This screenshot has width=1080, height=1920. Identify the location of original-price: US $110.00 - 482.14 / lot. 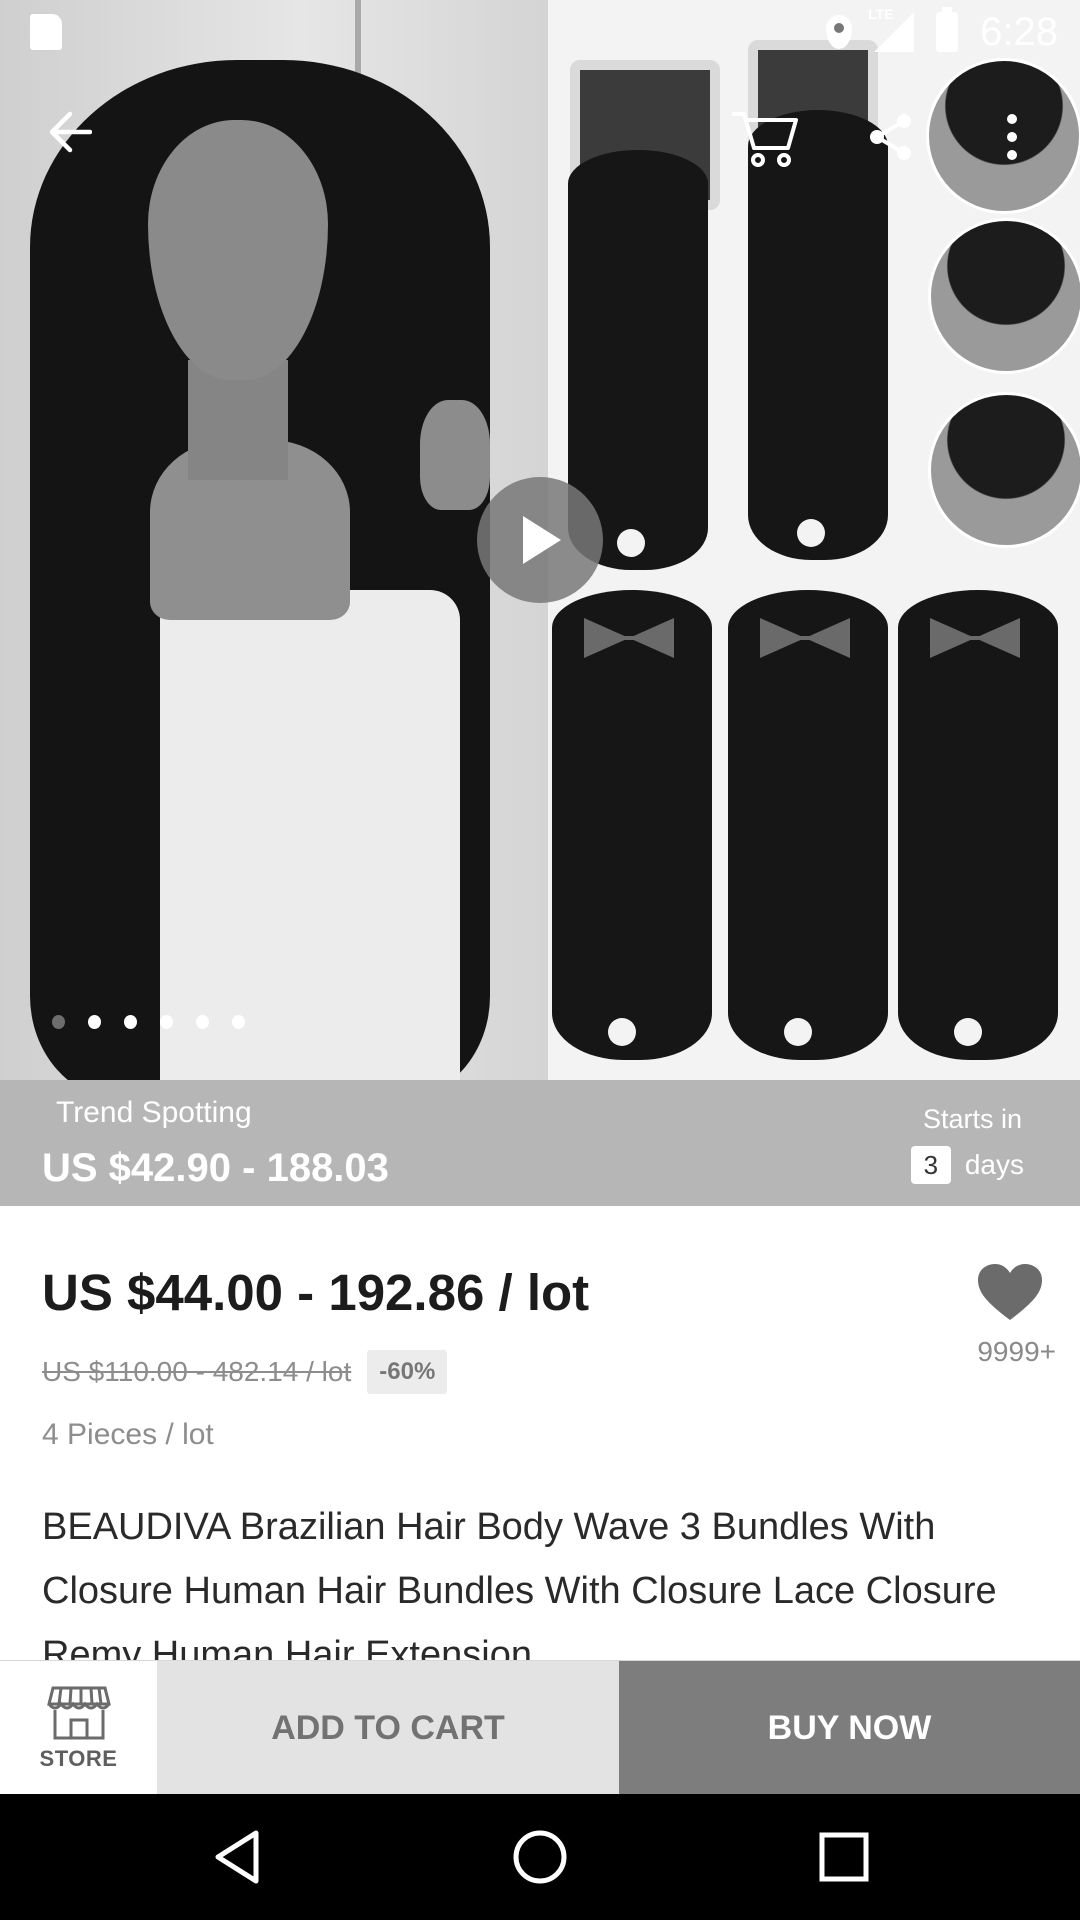
(197, 1371).